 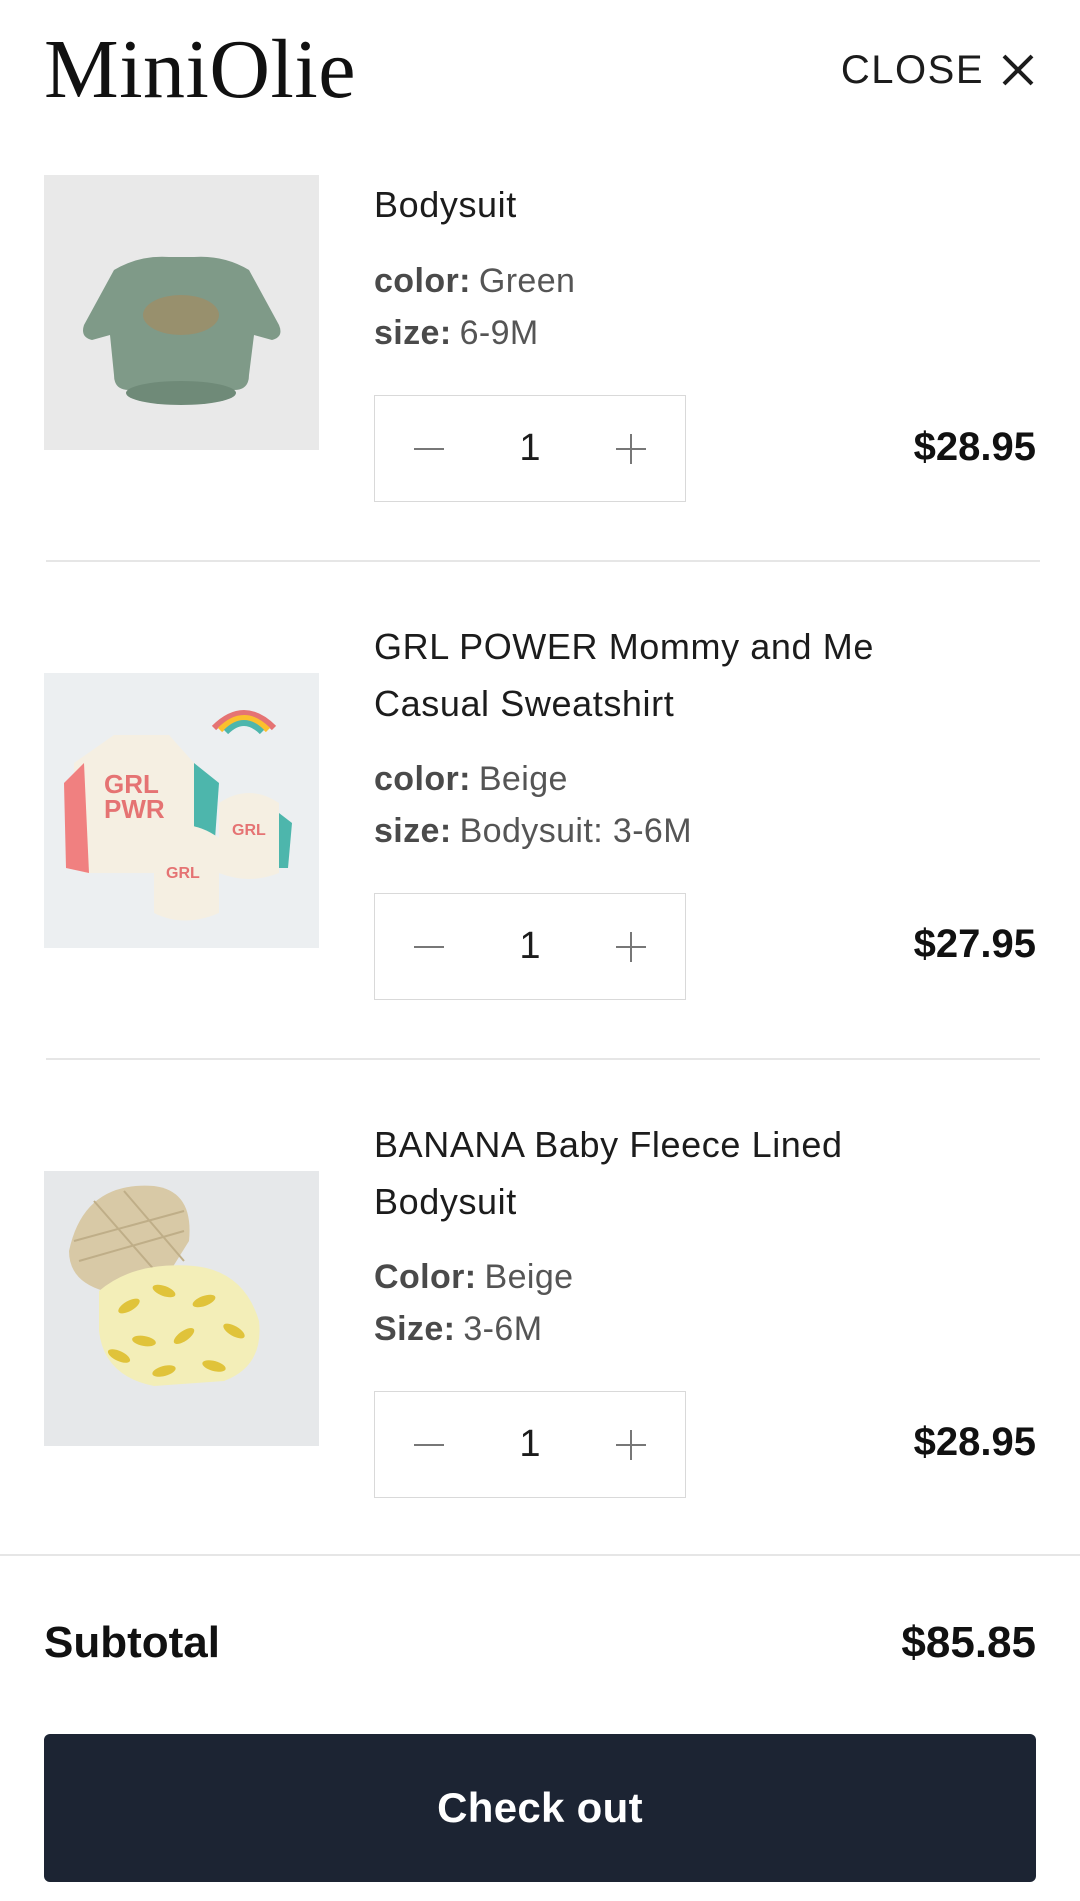 What do you see at coordinates (425, 1277) in the screenshot?
I see `option-key: Color:` at bounding box center [425, 1277].